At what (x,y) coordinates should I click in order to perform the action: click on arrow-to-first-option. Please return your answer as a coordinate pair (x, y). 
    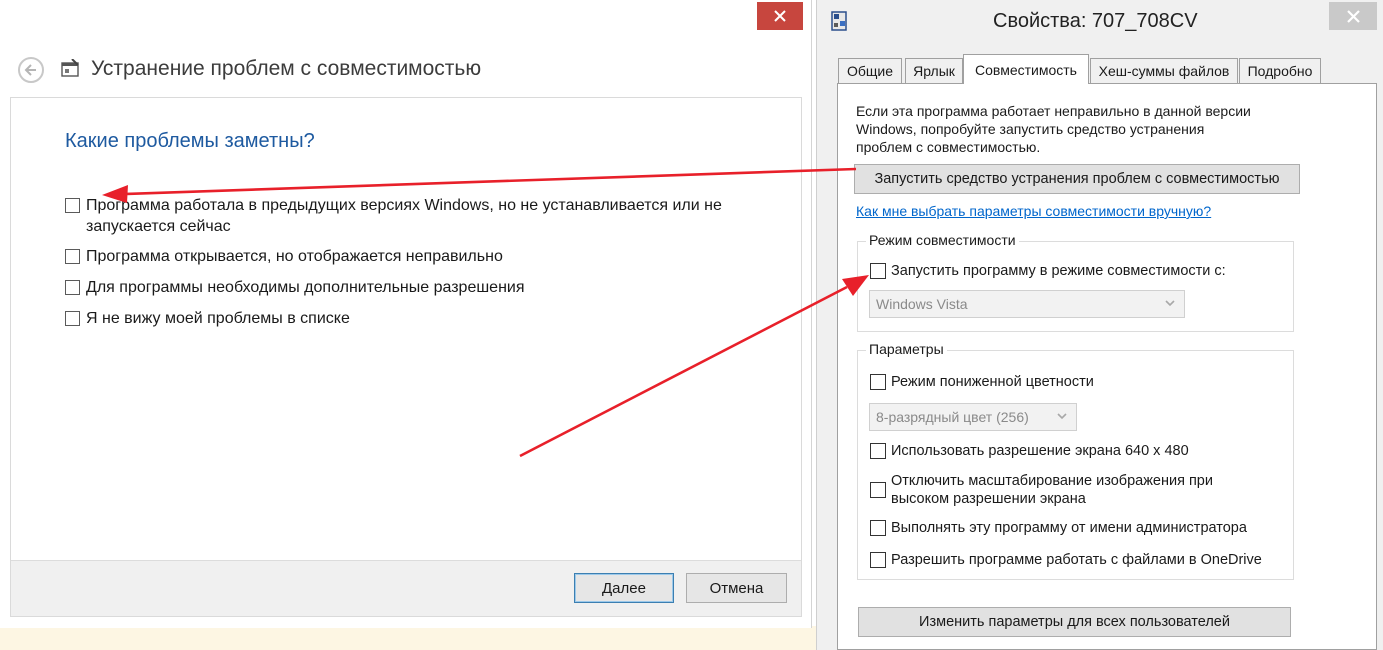
    Looking at the image, I should click on (479, 185).